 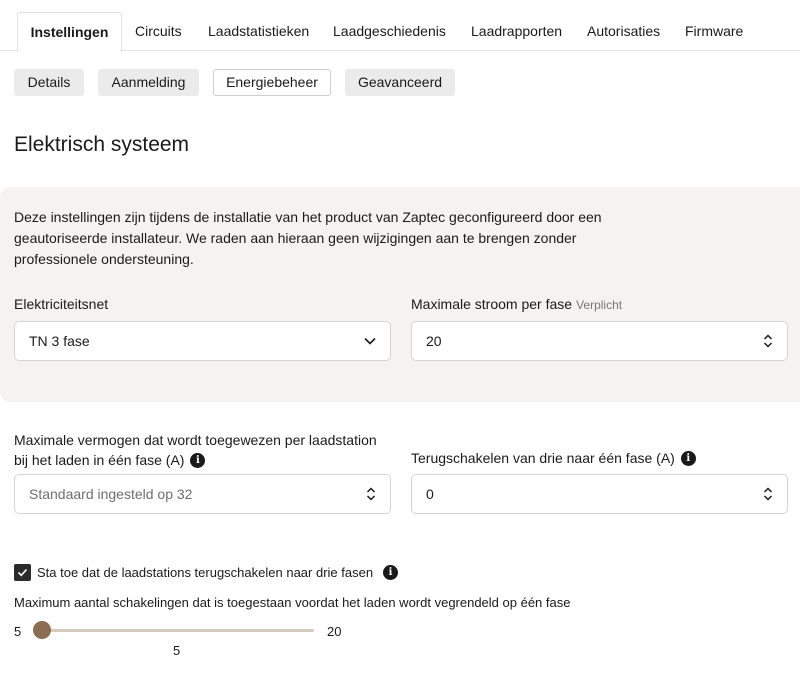 What do you see at coordinates (111, 494) in the screenshot?
I see `single-phase-placeholder: Standaard ingesteld op 32` at bounding box center [111, 494].